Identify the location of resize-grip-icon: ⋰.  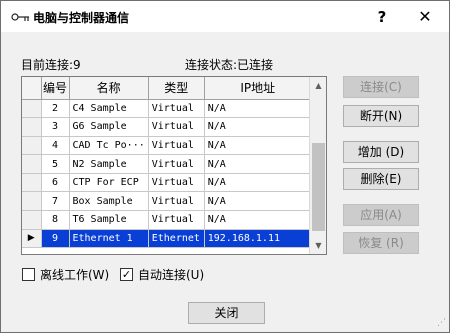
(442, 323).